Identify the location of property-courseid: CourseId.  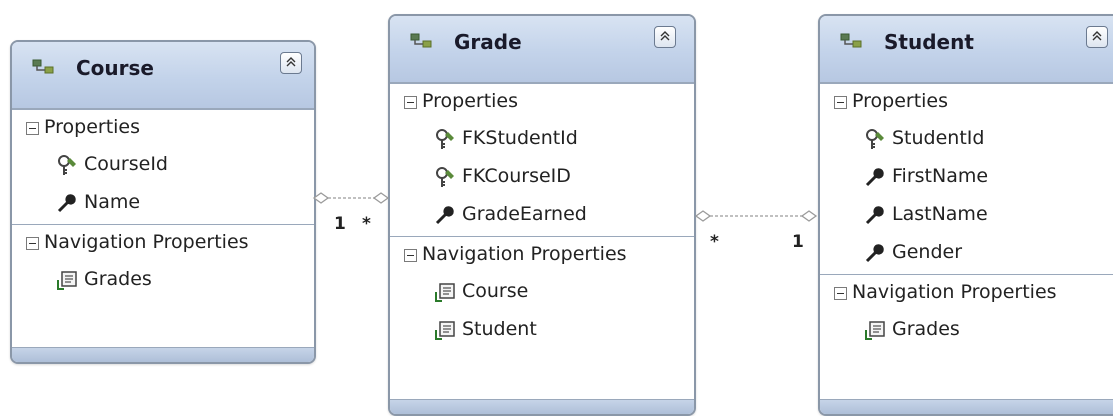
(163, 167).